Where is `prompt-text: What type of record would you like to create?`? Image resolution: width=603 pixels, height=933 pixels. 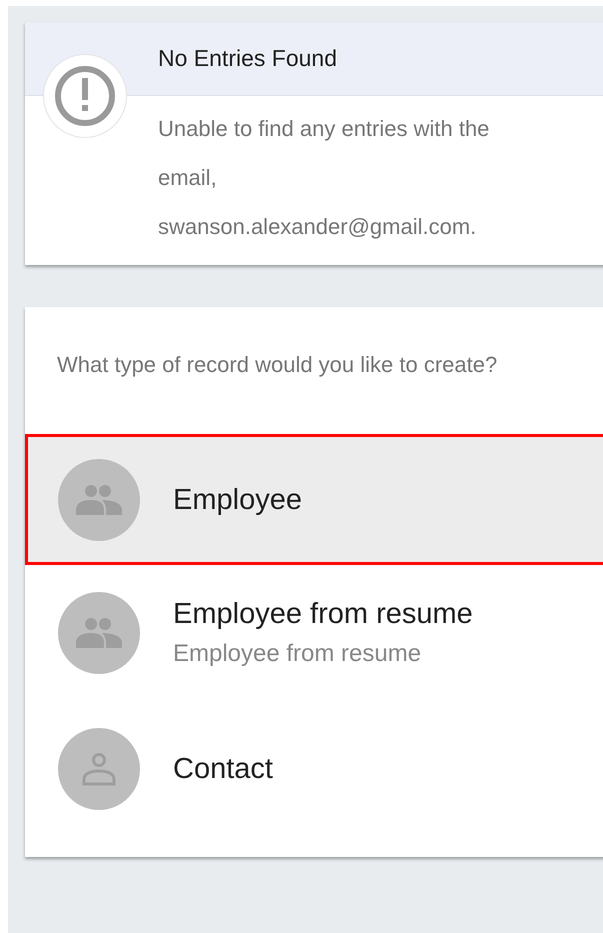
prompt-text: What type of record would you like to create? is located at coordinates (277, 365).